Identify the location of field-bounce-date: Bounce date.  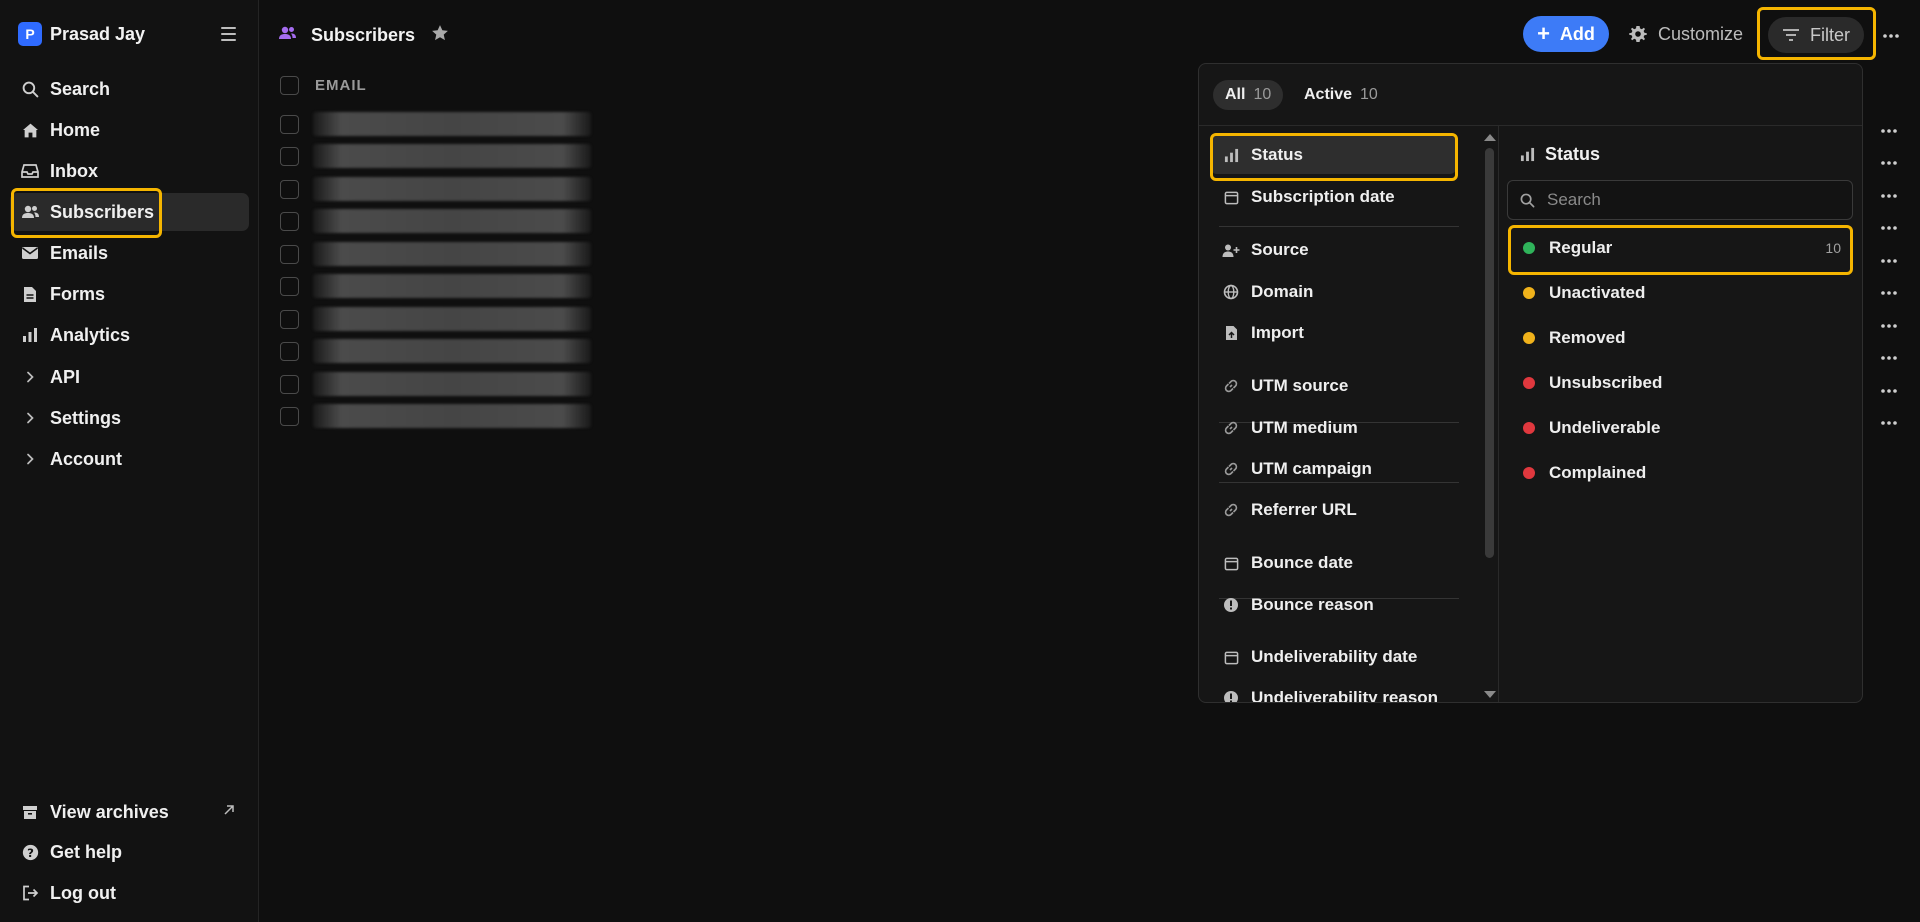
(1333, 563).